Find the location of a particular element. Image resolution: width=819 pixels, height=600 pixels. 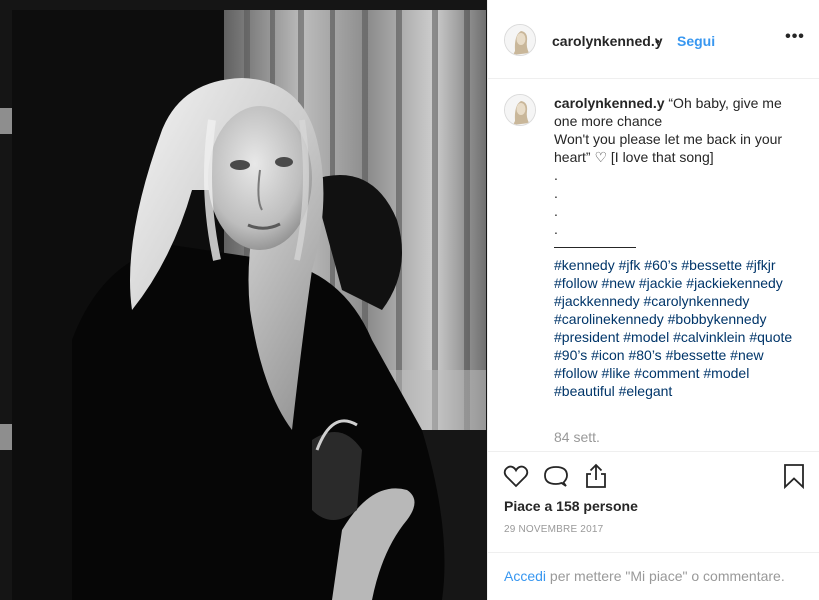

caption-divider is located at coordinates (595, 243).